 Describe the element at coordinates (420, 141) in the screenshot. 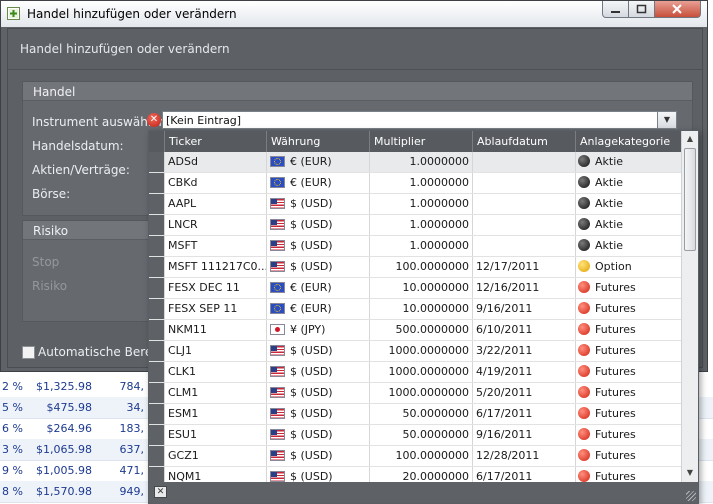

I see `column-header-multiplier: Multiplier` at that location.